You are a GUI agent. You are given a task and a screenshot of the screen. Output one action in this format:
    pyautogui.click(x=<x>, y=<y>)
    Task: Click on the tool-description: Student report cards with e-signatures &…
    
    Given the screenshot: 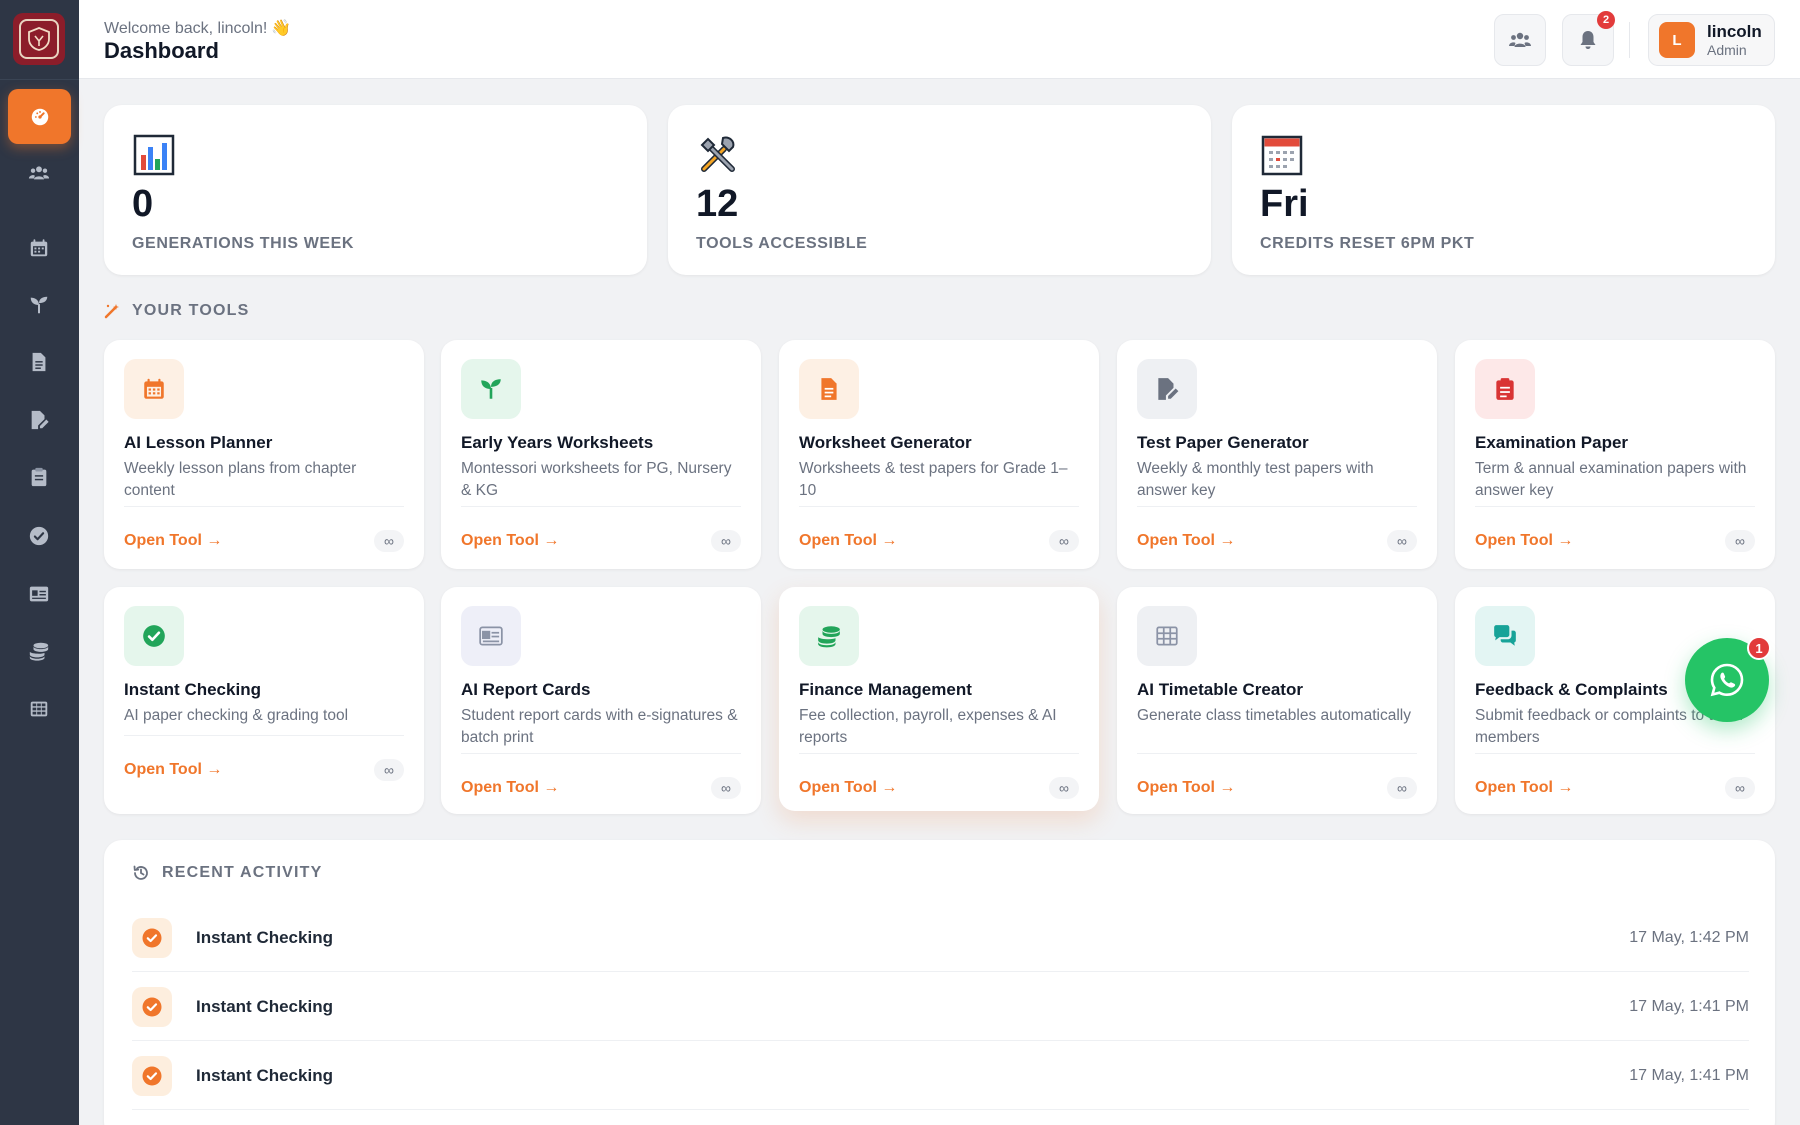 What is the action you would take?
    pyautogui.click(x=599, y=726)
    